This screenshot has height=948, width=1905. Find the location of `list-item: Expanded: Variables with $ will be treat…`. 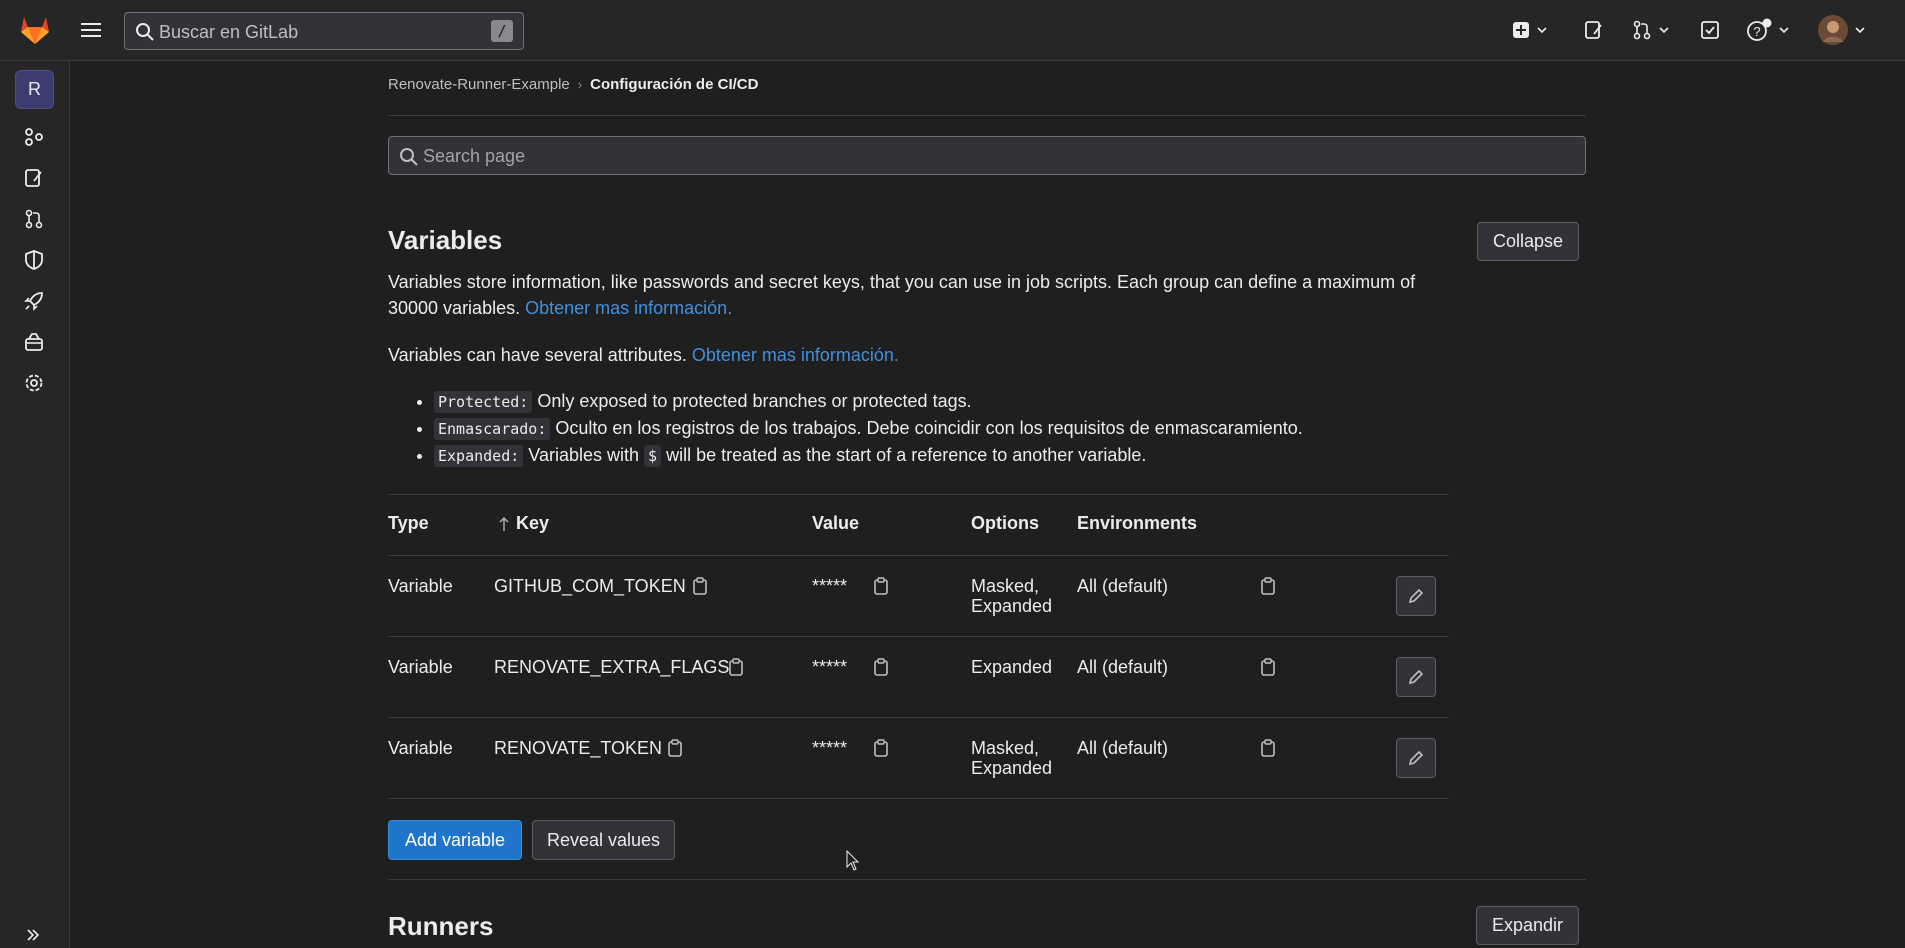

list-item: Expanded: Variables with $ will be treat… is located at coordinates (868, 455).